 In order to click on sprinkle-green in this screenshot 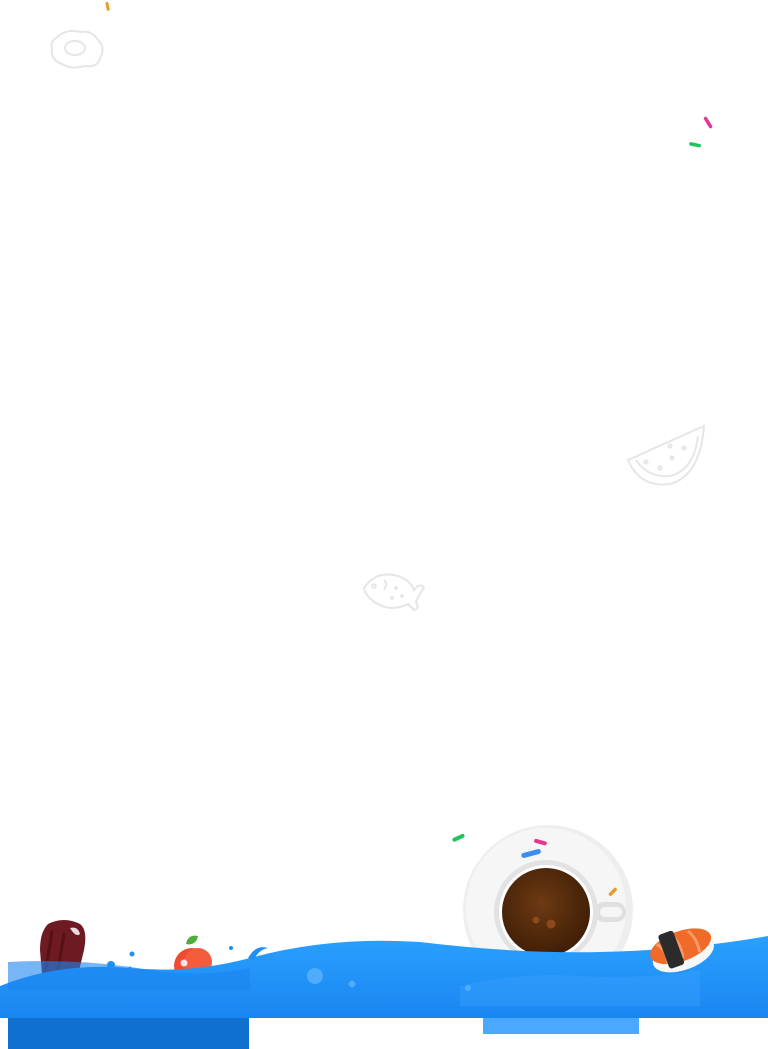, I will do `click(458, 837)`.